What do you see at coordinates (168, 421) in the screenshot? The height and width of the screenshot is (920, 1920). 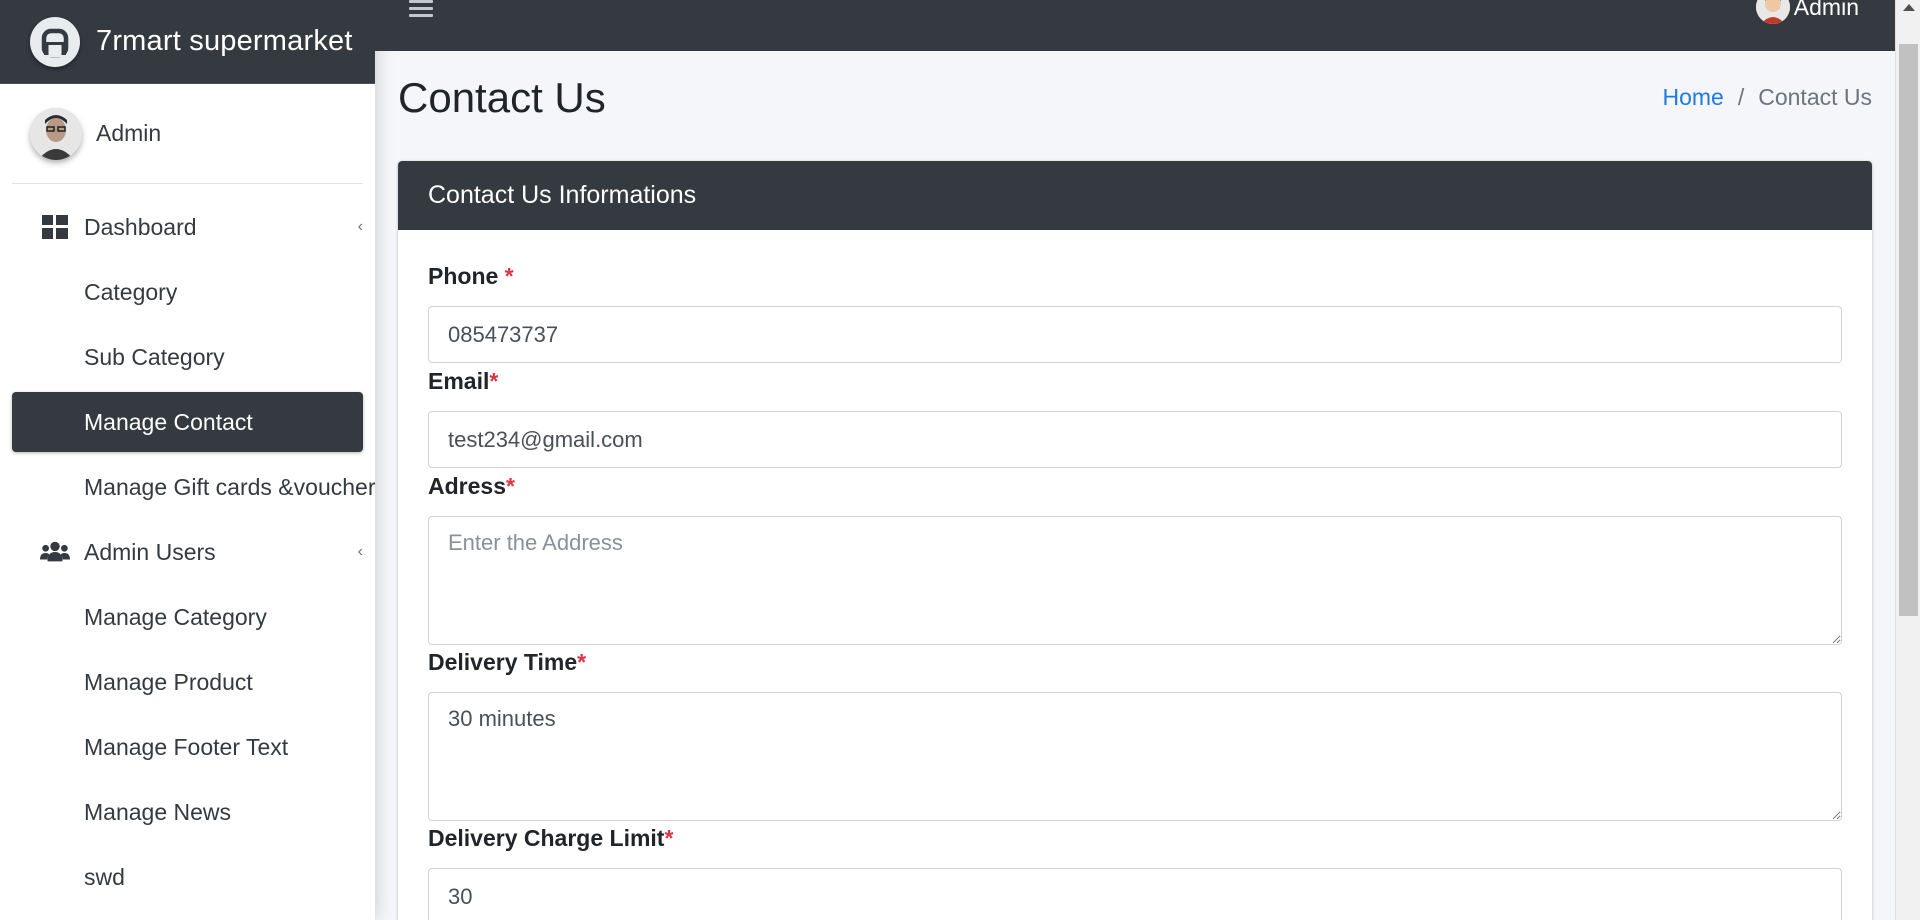 I see `sidebar-item-label: Manage Contact` at bounding box center [168, 421].